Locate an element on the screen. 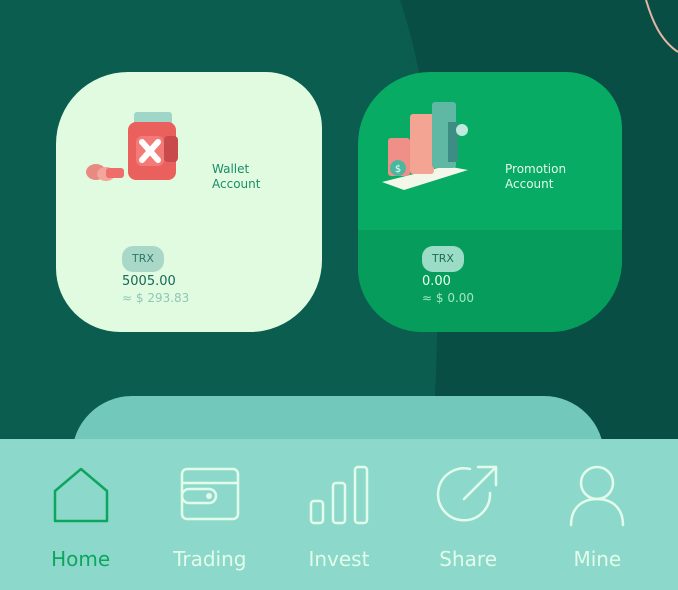 The image size is (678, 590). promotion-balance-amount: 0.00 is located at coordinates (436, 281).